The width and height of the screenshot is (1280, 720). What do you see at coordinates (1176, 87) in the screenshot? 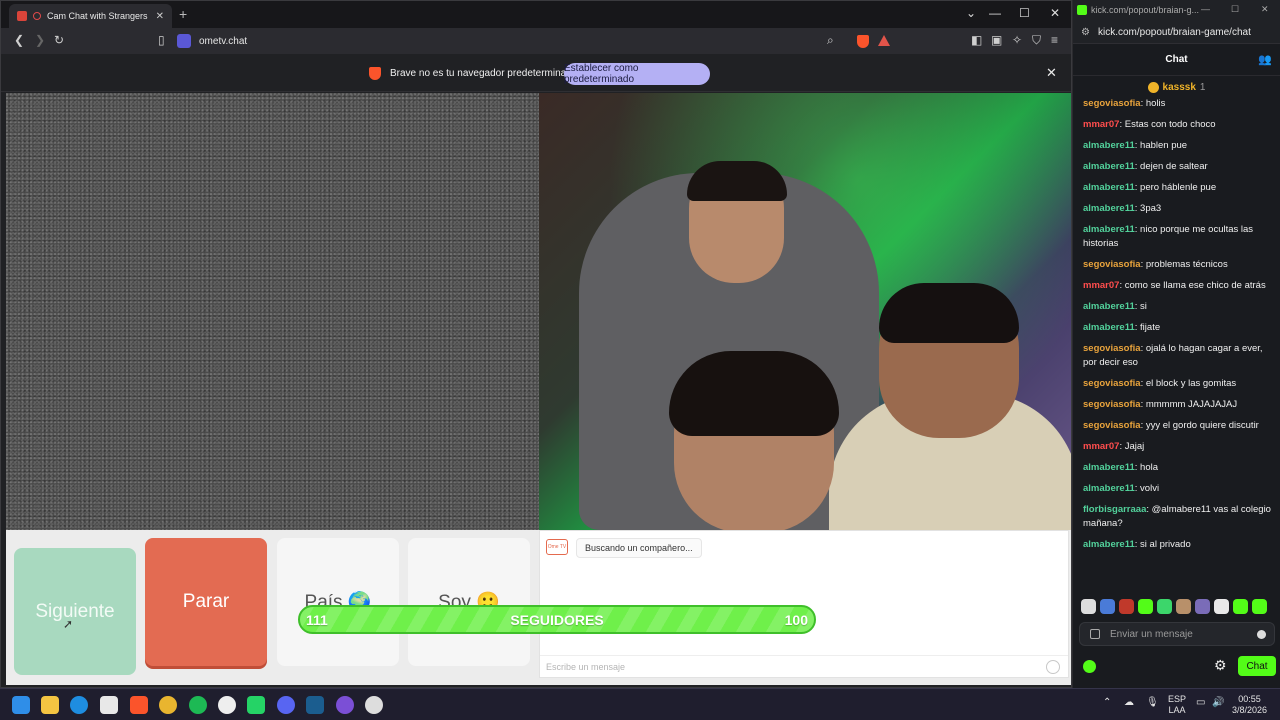
I see `pinned-gifter: kasssk 1` at bounding box center [1176, 87].